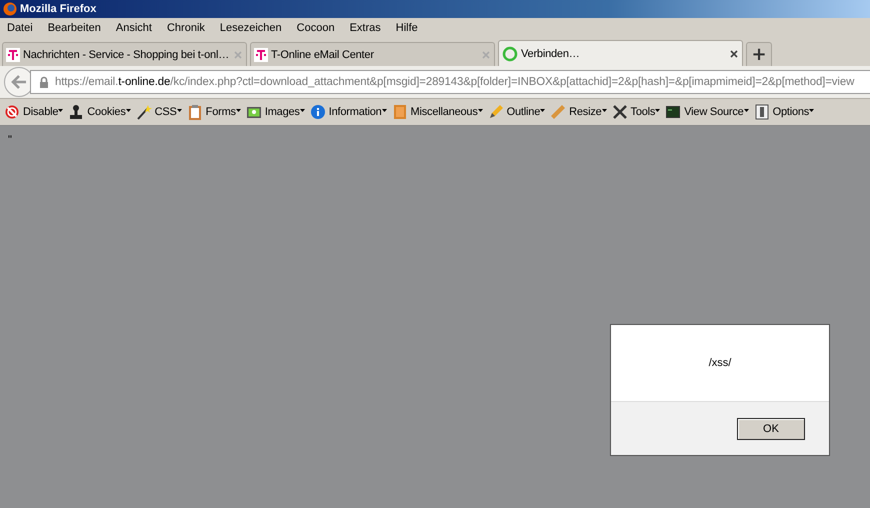 The height and width of the screenshot is (508, 870). Describe the element at coordinates (99, 112) in the screenshot. I see `toolbar-button: Cookies` at that location.